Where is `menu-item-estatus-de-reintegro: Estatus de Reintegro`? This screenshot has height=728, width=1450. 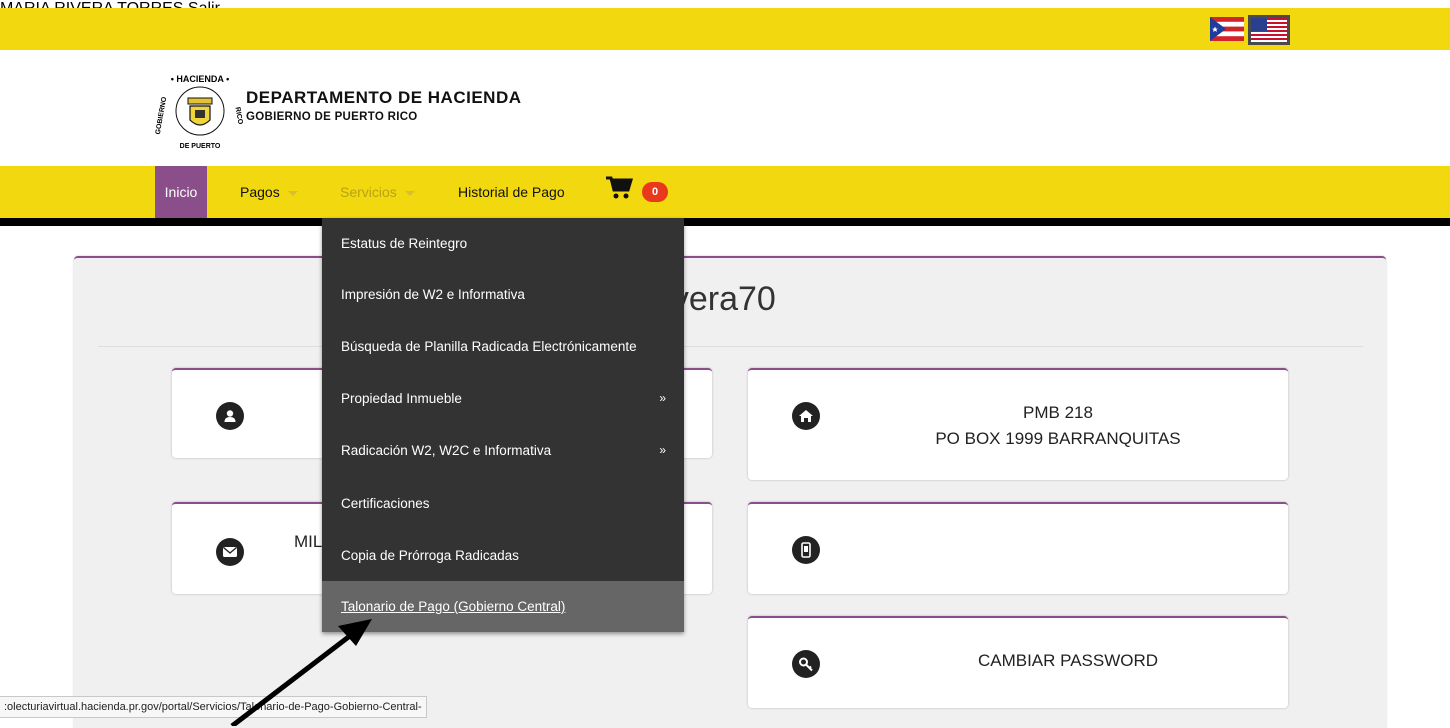 menu-item-estatus-de-reintegro: Estatus de Reintegro is located at coordinates (503, 243).